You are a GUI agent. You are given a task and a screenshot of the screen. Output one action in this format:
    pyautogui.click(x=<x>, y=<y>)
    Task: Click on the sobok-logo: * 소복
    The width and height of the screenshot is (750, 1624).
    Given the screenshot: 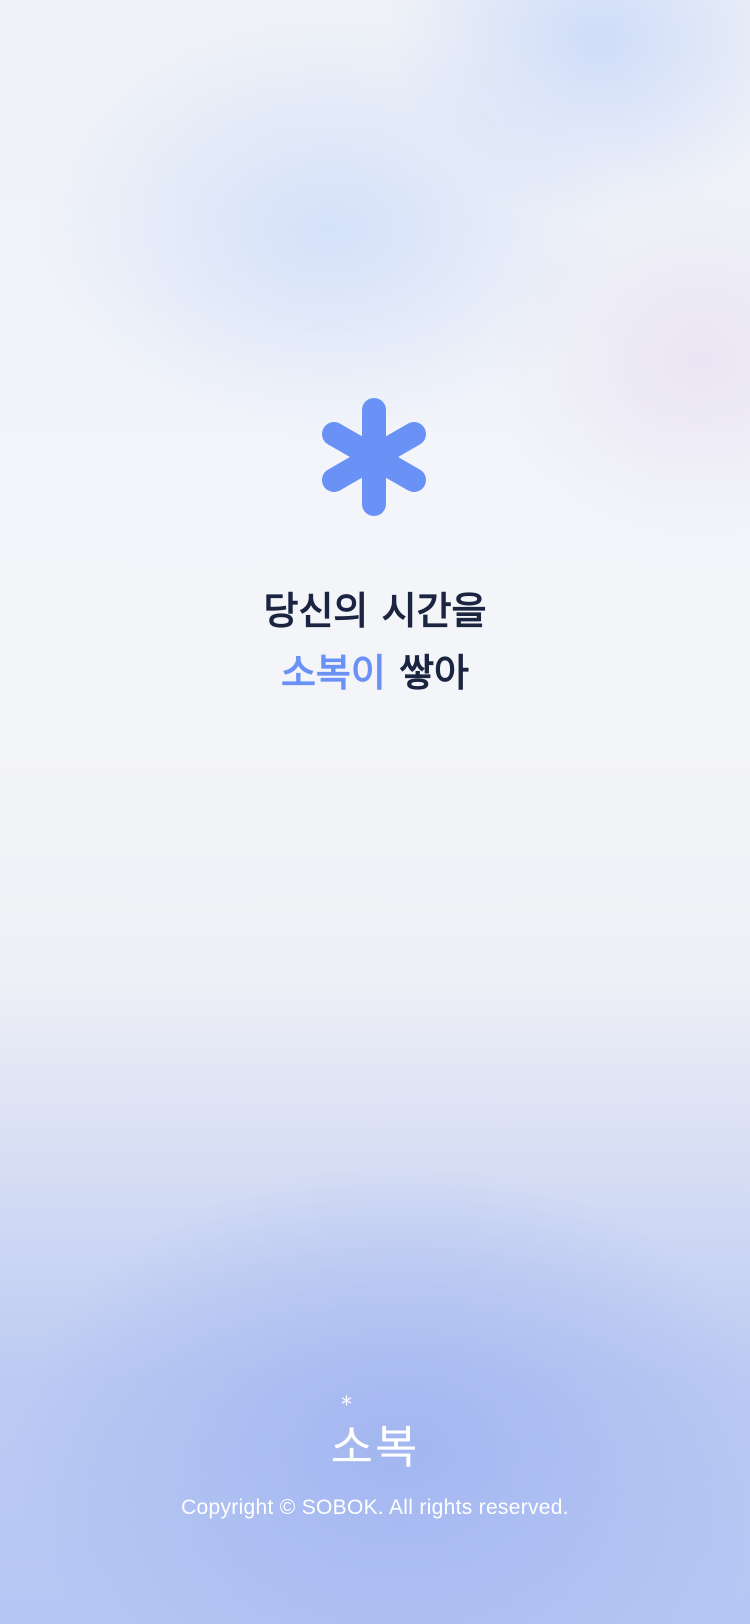 What is the action you would take?
    pyautogui.click(x=375, y=1435)
    